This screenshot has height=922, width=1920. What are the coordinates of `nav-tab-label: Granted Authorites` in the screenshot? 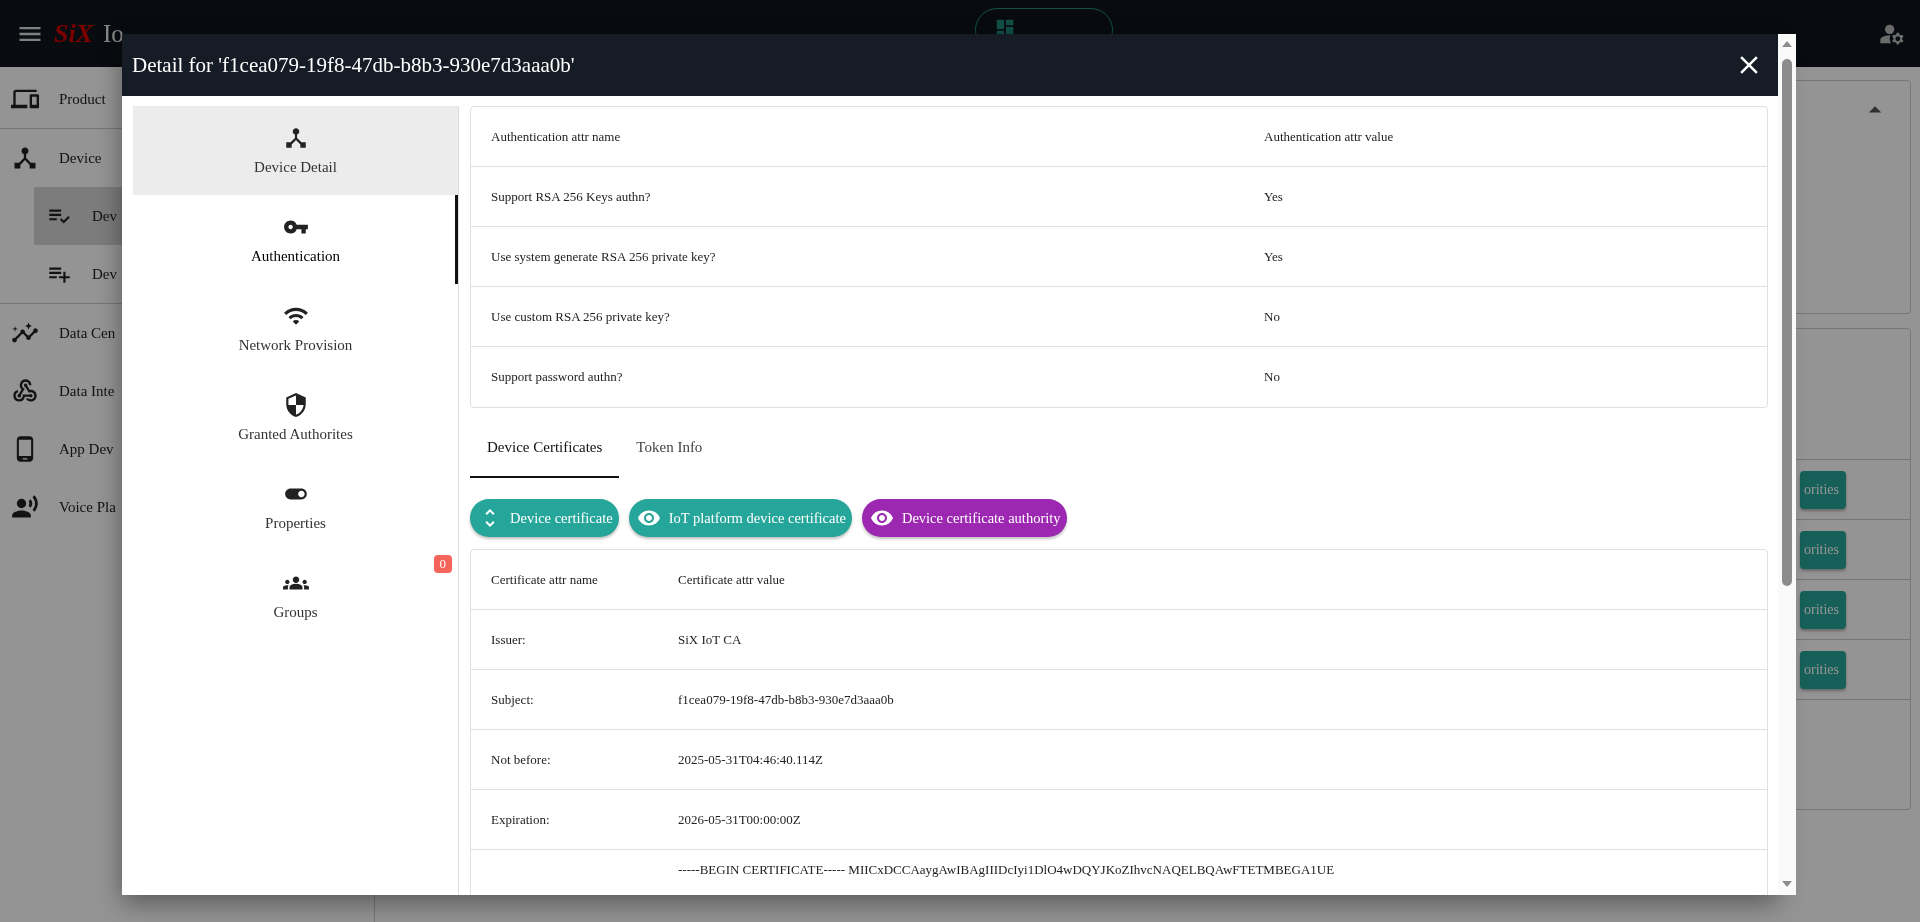 It's located at (295, 434).